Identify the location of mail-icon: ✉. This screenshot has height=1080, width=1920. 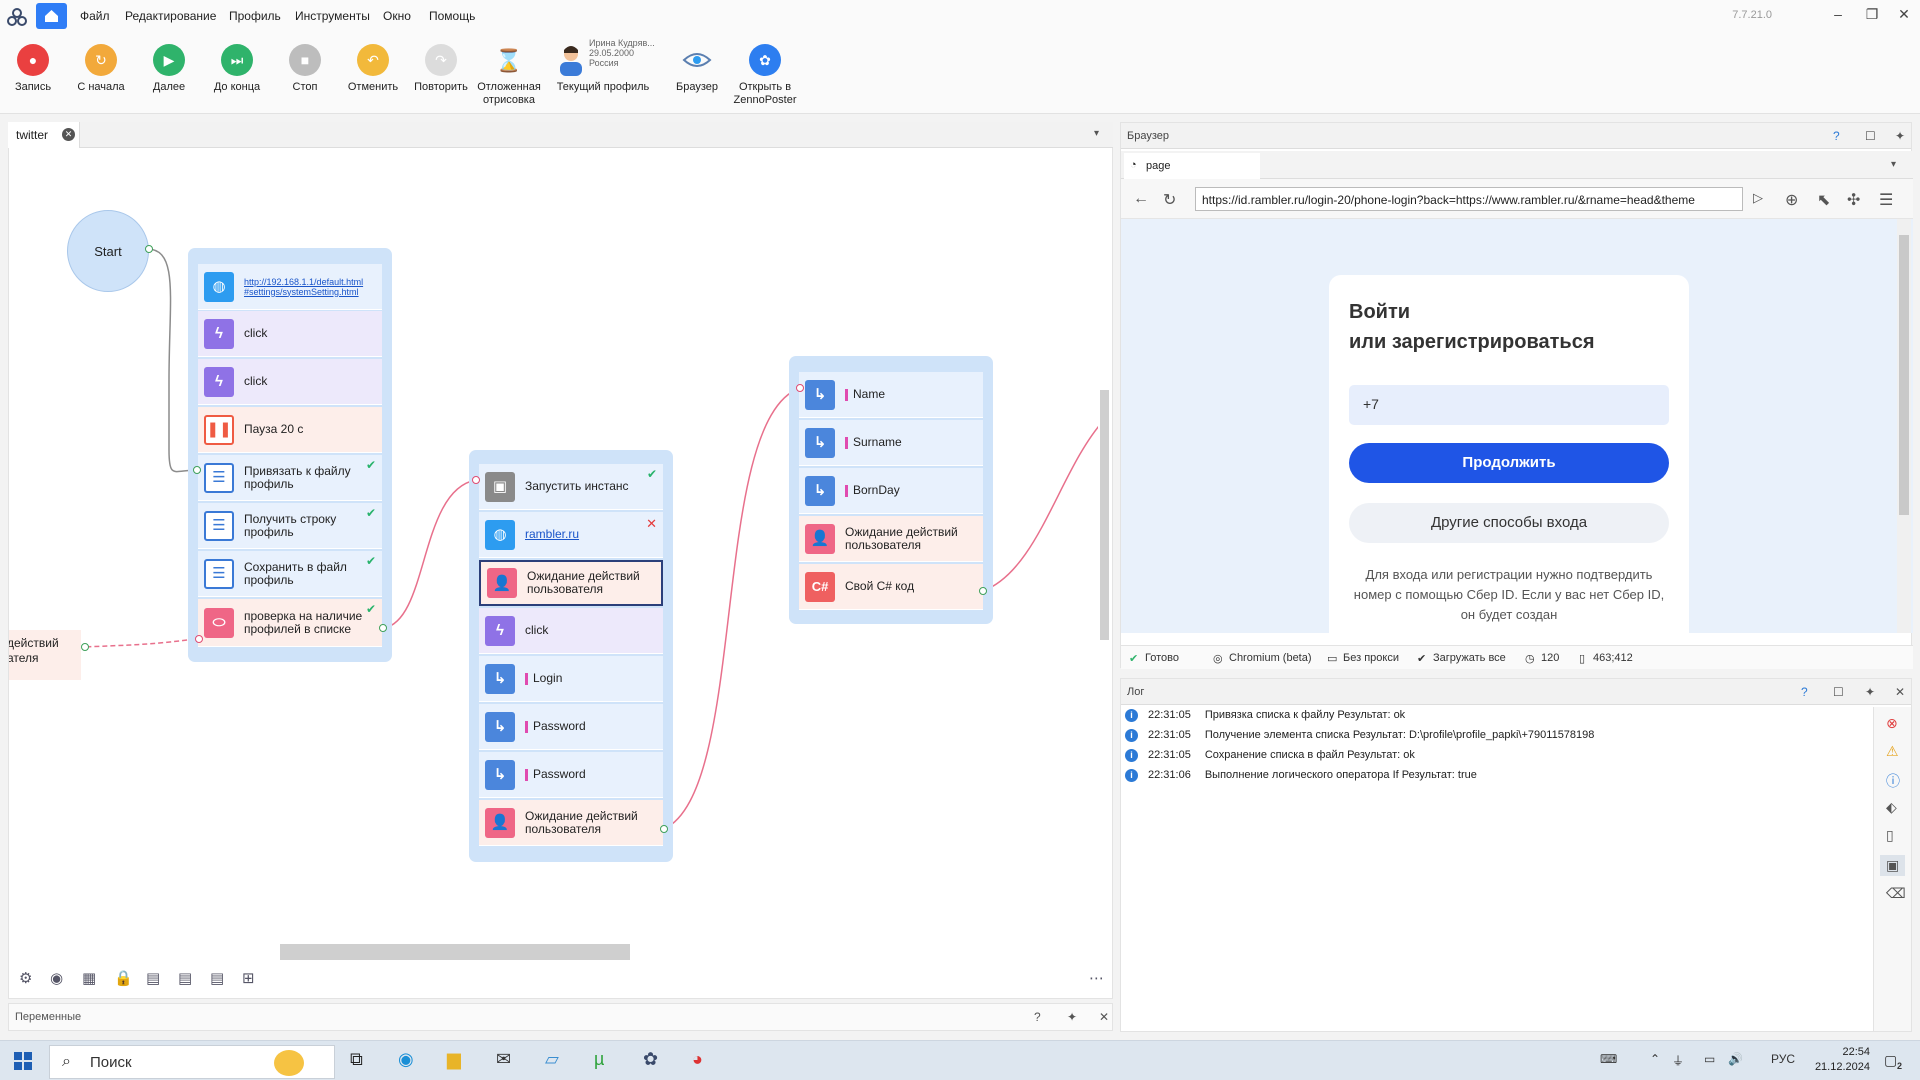
(503, 1059).